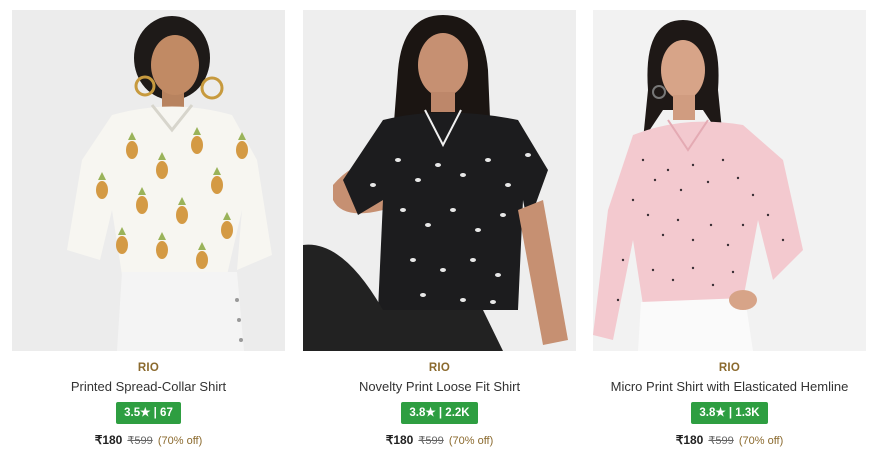 The width and height of the screenshot is (878, 455). What do you see at coordinates (439, 413) in the screenshot?
I see `rating-badge: 3.8★ | 2.2K` at bounding box center [439, 413].